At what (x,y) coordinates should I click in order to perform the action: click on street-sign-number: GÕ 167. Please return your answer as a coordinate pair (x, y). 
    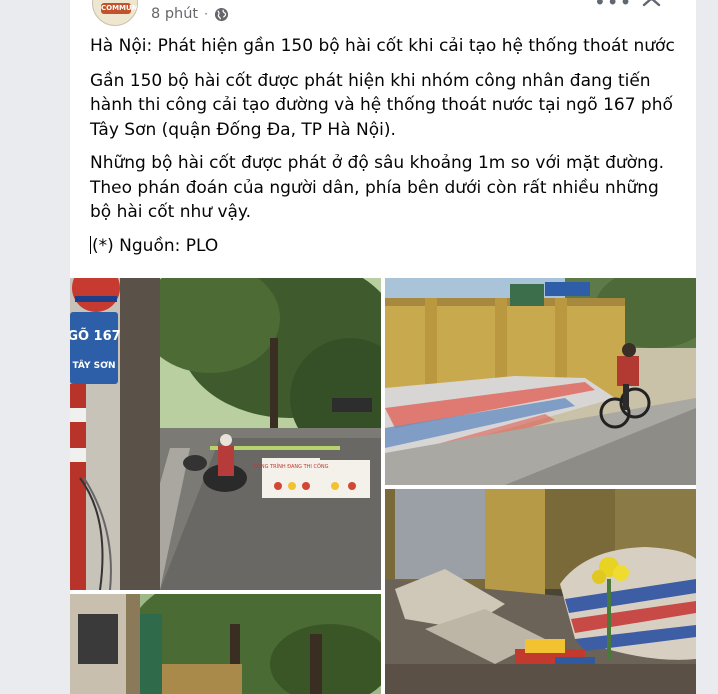
    Looking at the image, I should click on (95, 336).